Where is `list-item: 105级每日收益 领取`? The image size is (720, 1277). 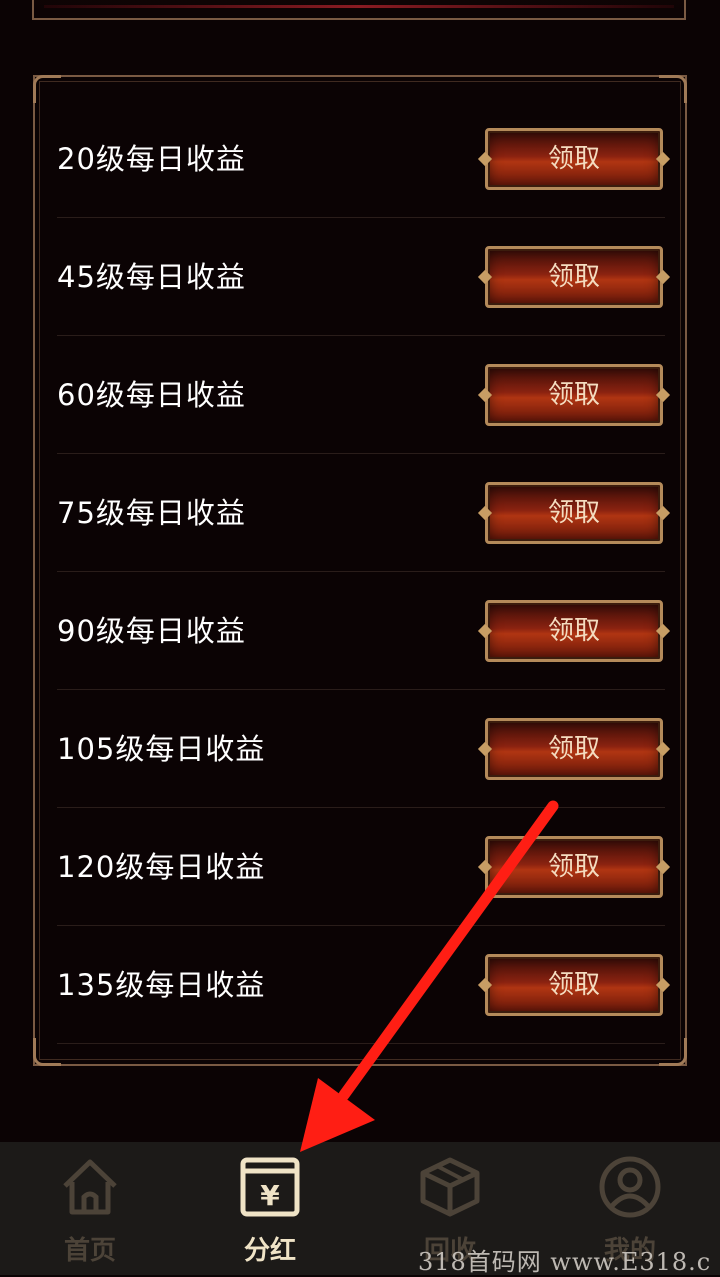
list-item: 105级每日收益 领取 is located at coordinates (361, 749).